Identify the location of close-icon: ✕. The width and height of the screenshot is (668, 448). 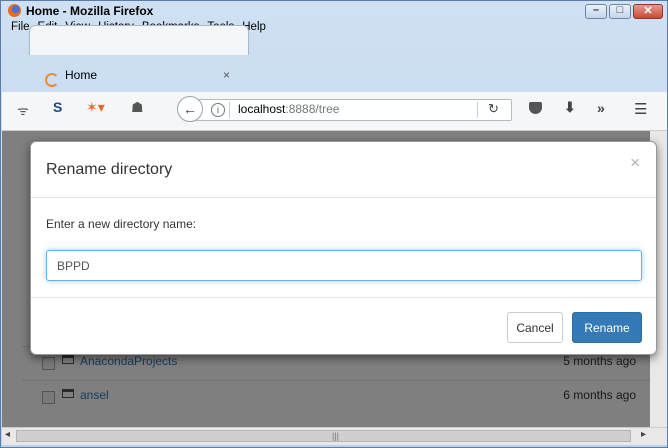
(648, 11).